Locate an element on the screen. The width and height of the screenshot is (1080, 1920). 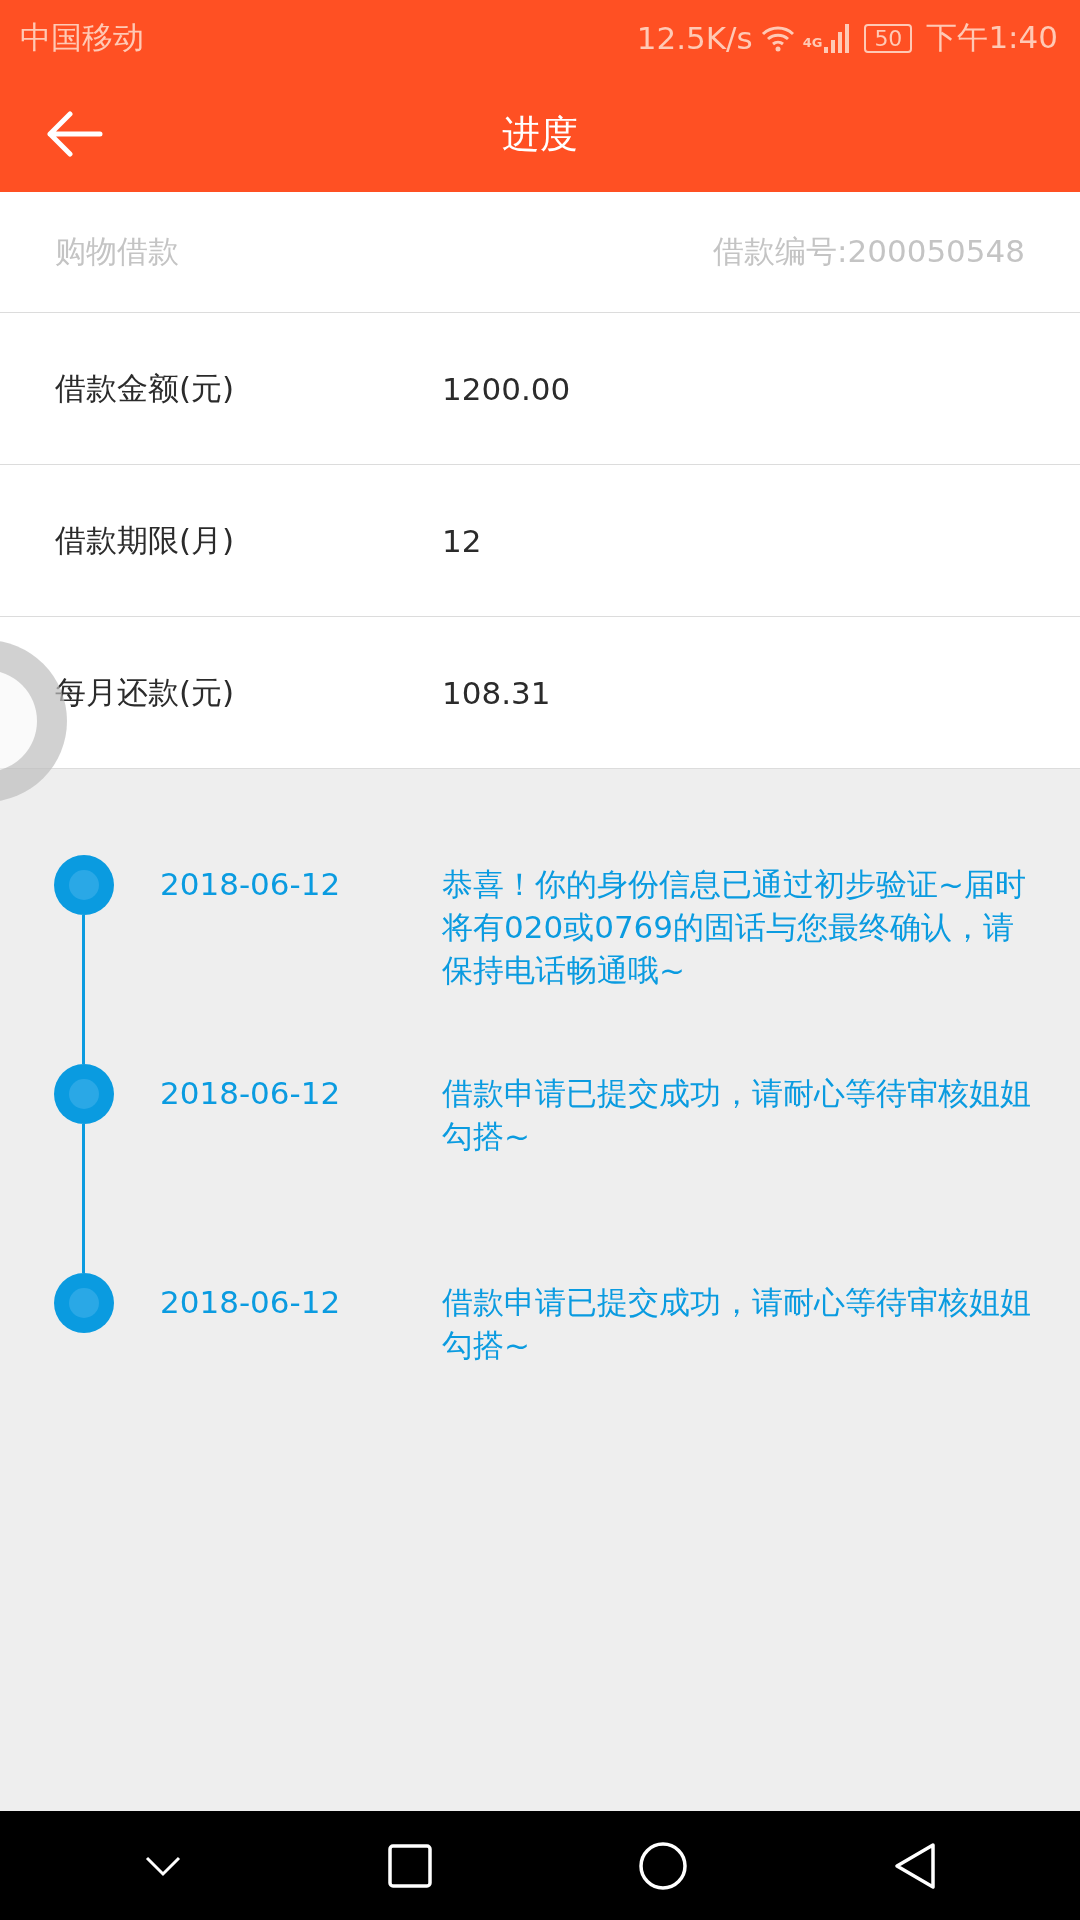
detail-label: 每月还款(元) is located at coordinates (145, 692).